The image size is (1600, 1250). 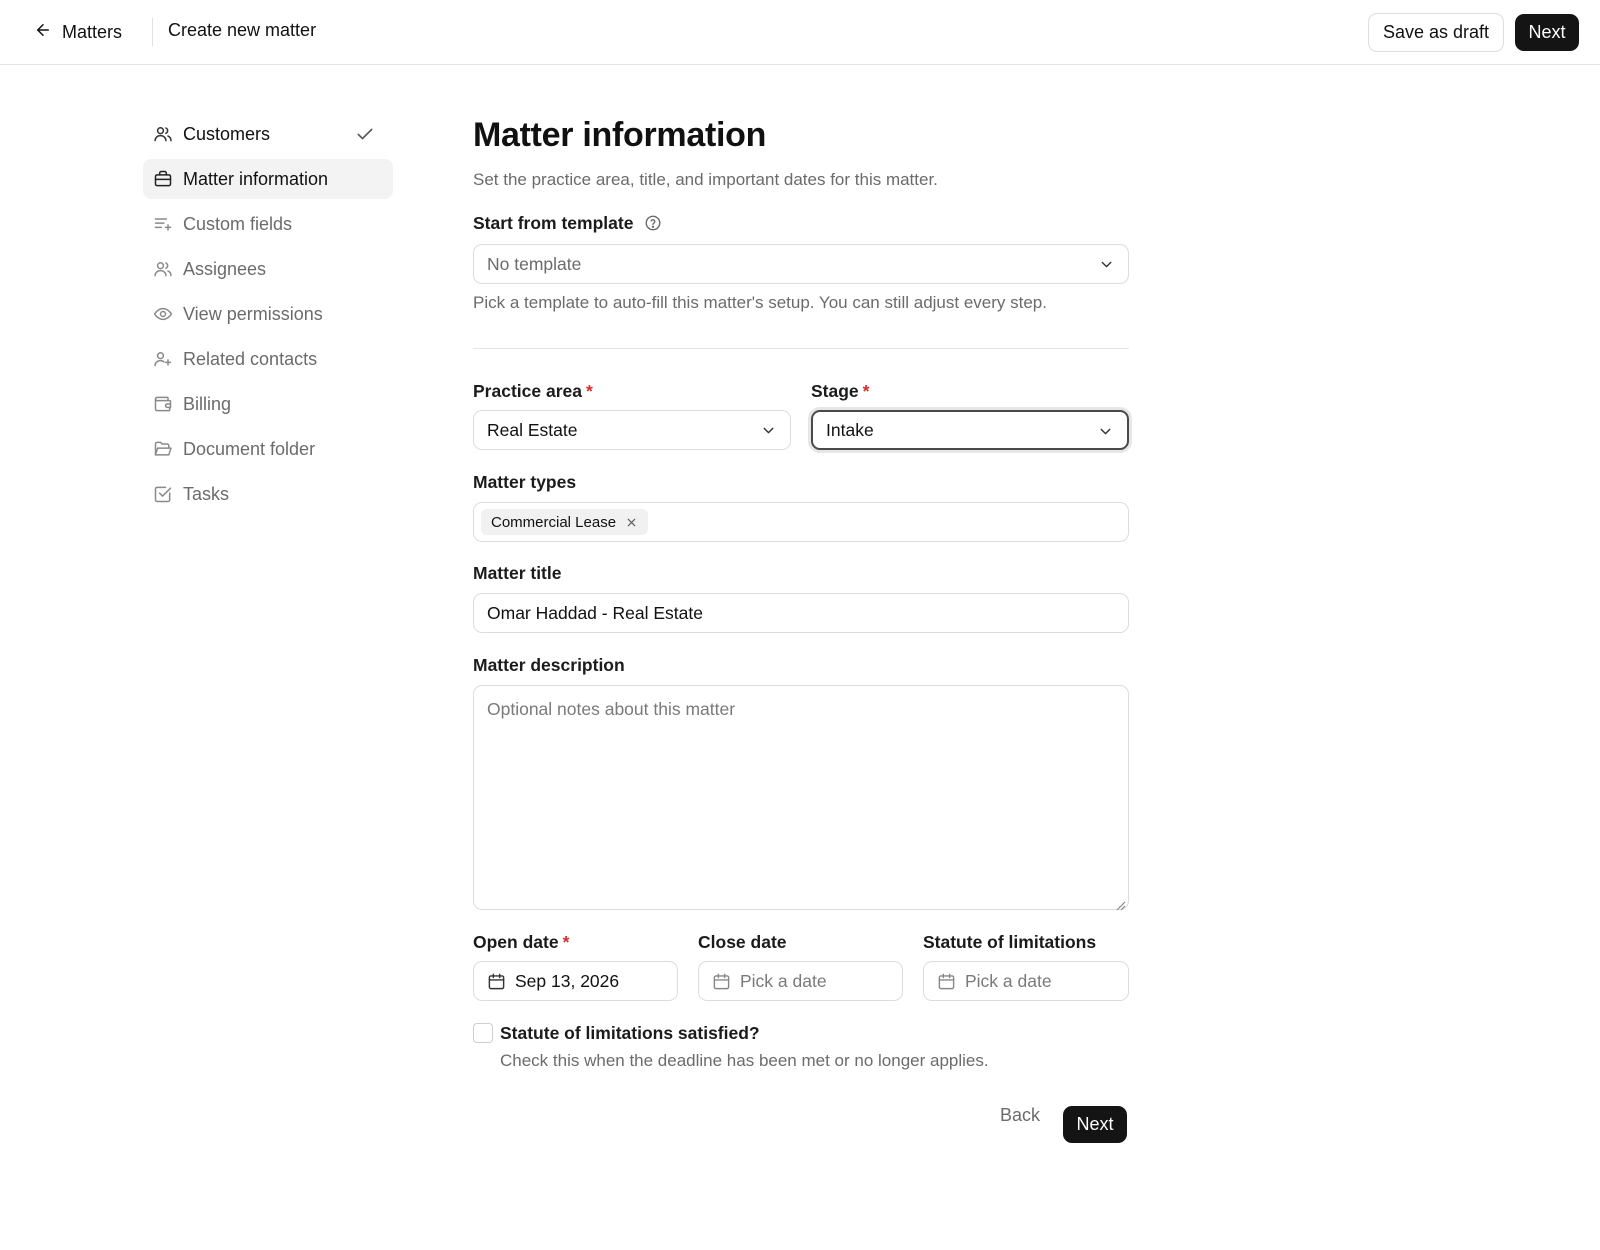 I want to click on sidebar-item-label: Matter information, so click(x=256, y=178).